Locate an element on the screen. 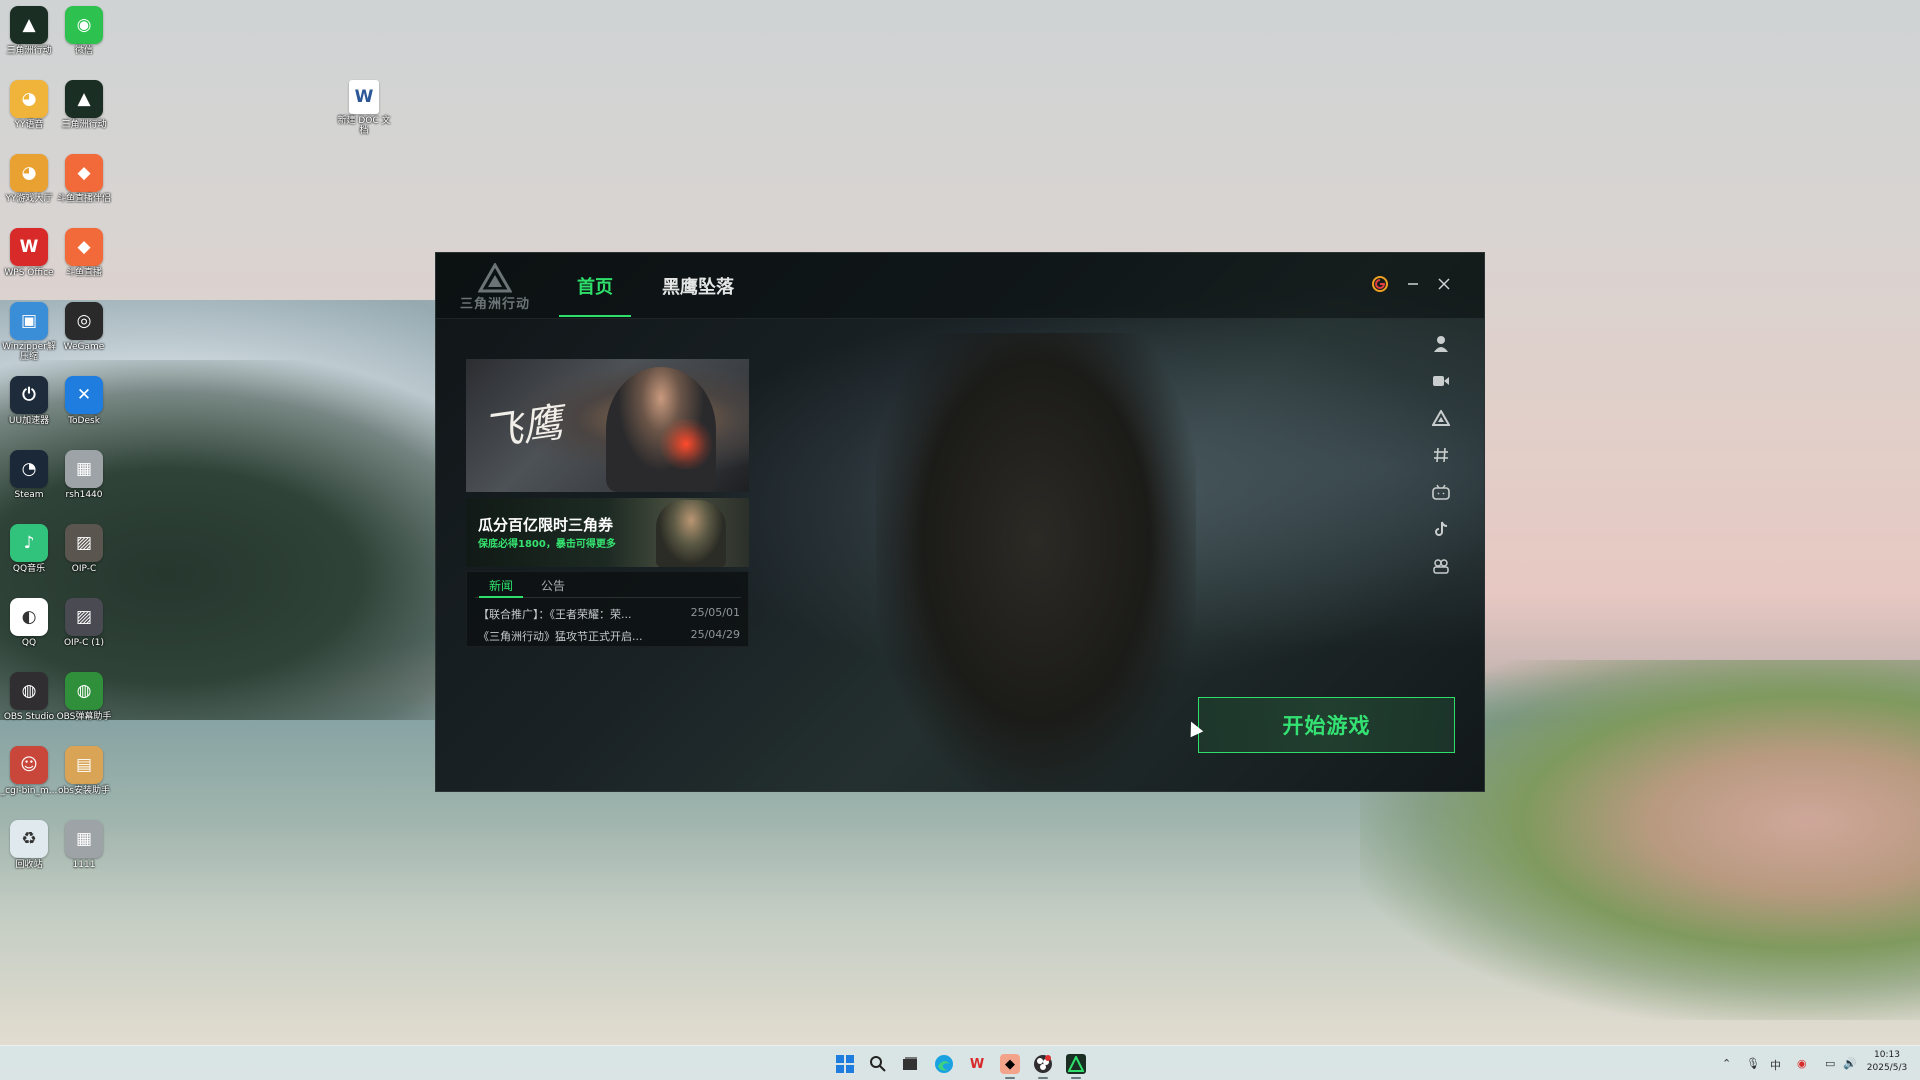  douyin-icon is located at coordinates (1441, 528).